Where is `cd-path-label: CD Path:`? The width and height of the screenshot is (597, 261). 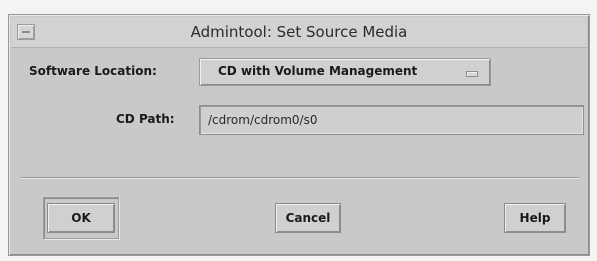 cd-path-label: CD Path: is located at coordinates (145, 119).